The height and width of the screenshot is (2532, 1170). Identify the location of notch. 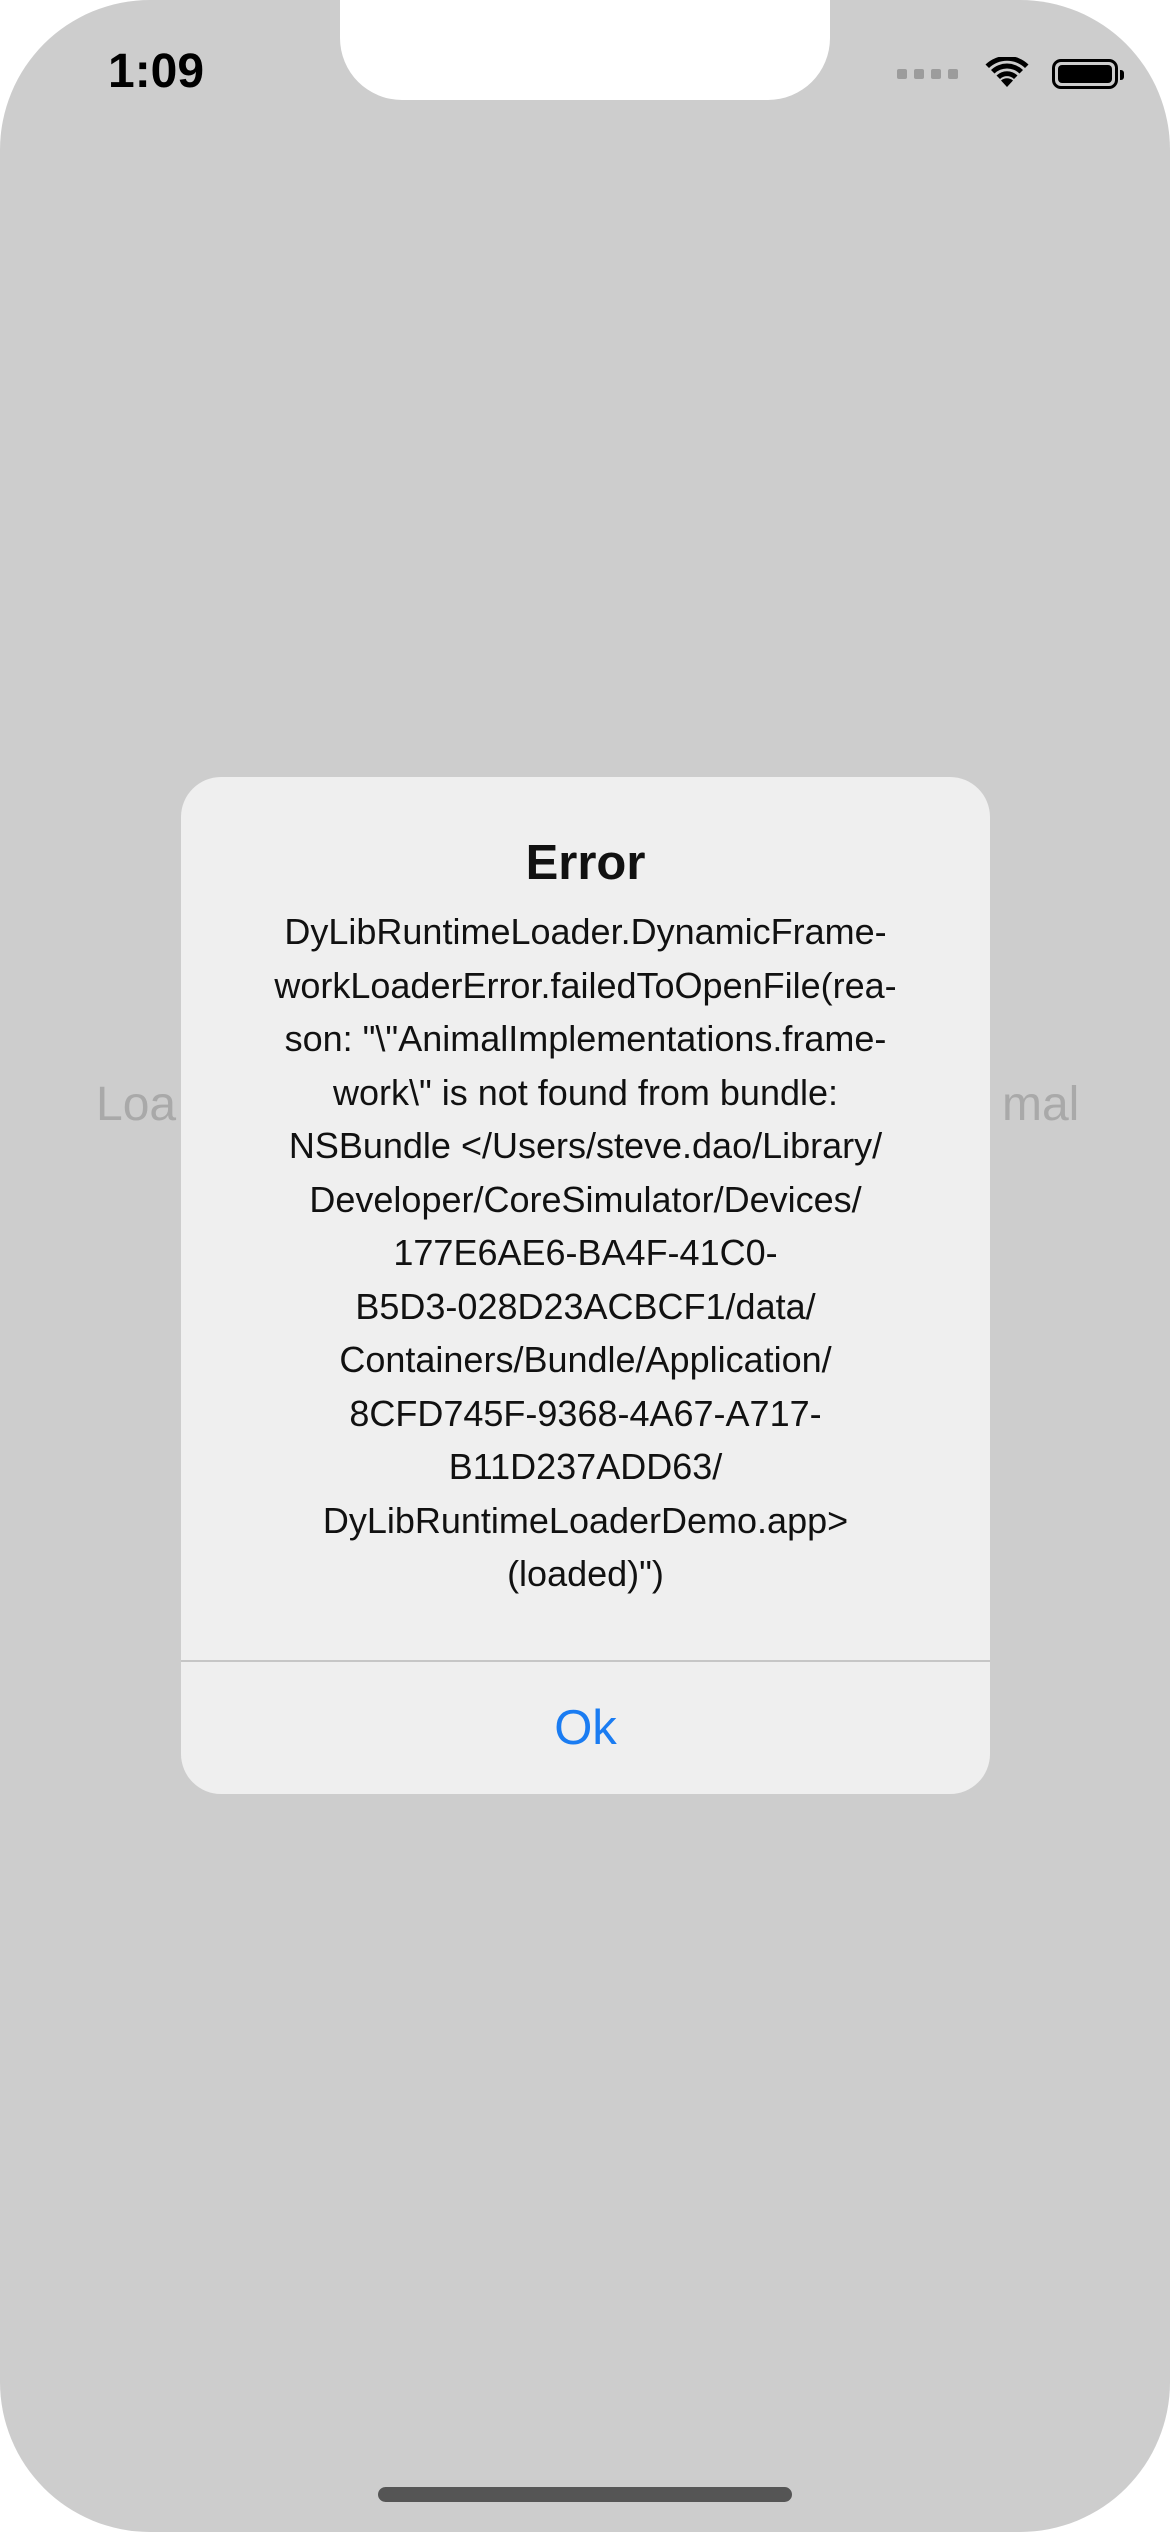
(585, 50).